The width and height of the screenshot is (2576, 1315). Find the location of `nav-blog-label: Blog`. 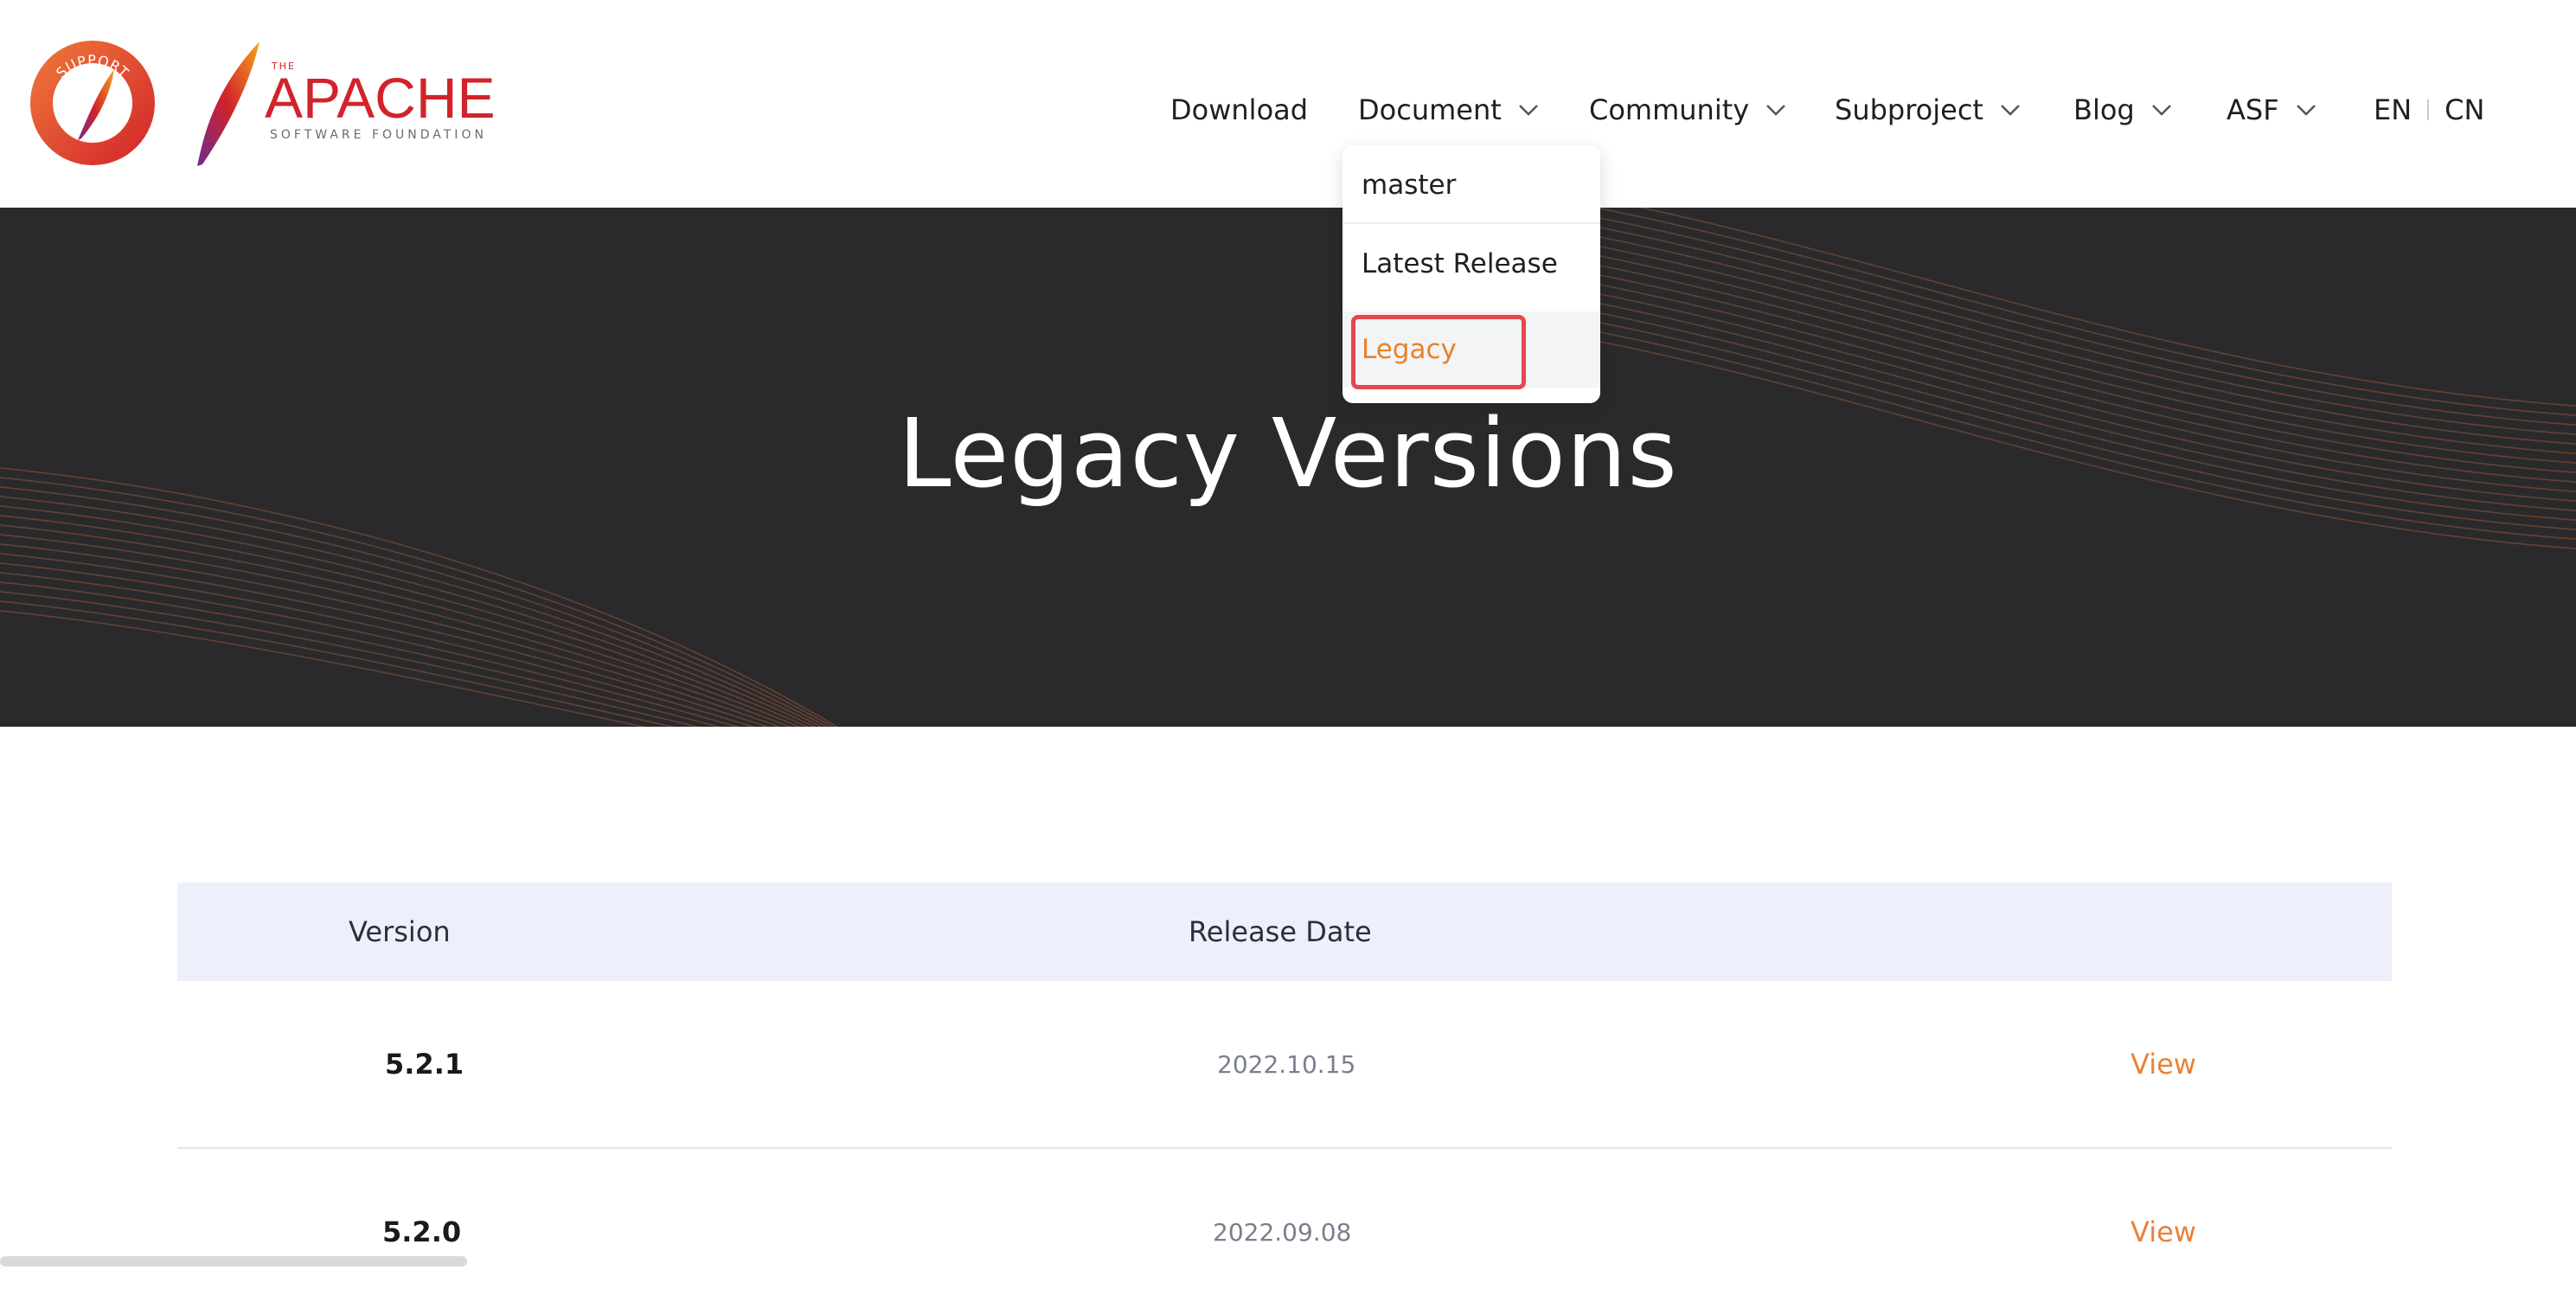

nav-blog-label: Blog is located at coordinates (2104, 109).